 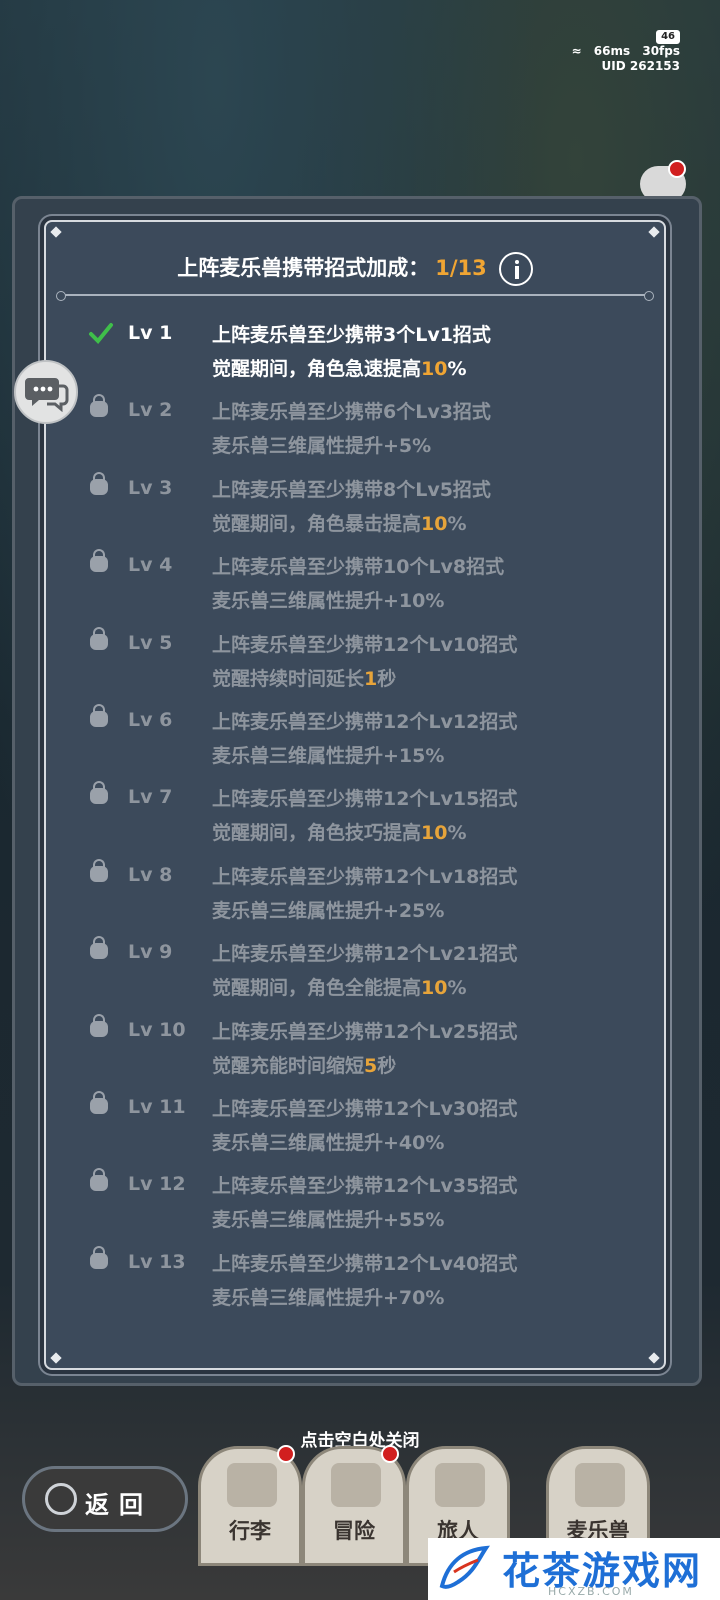 What do you see at coordinates (328, 910) in the screenshot?
I see `effect-text: 麦乐兽三维属性提升+25%` at bounding box center [328, 910].